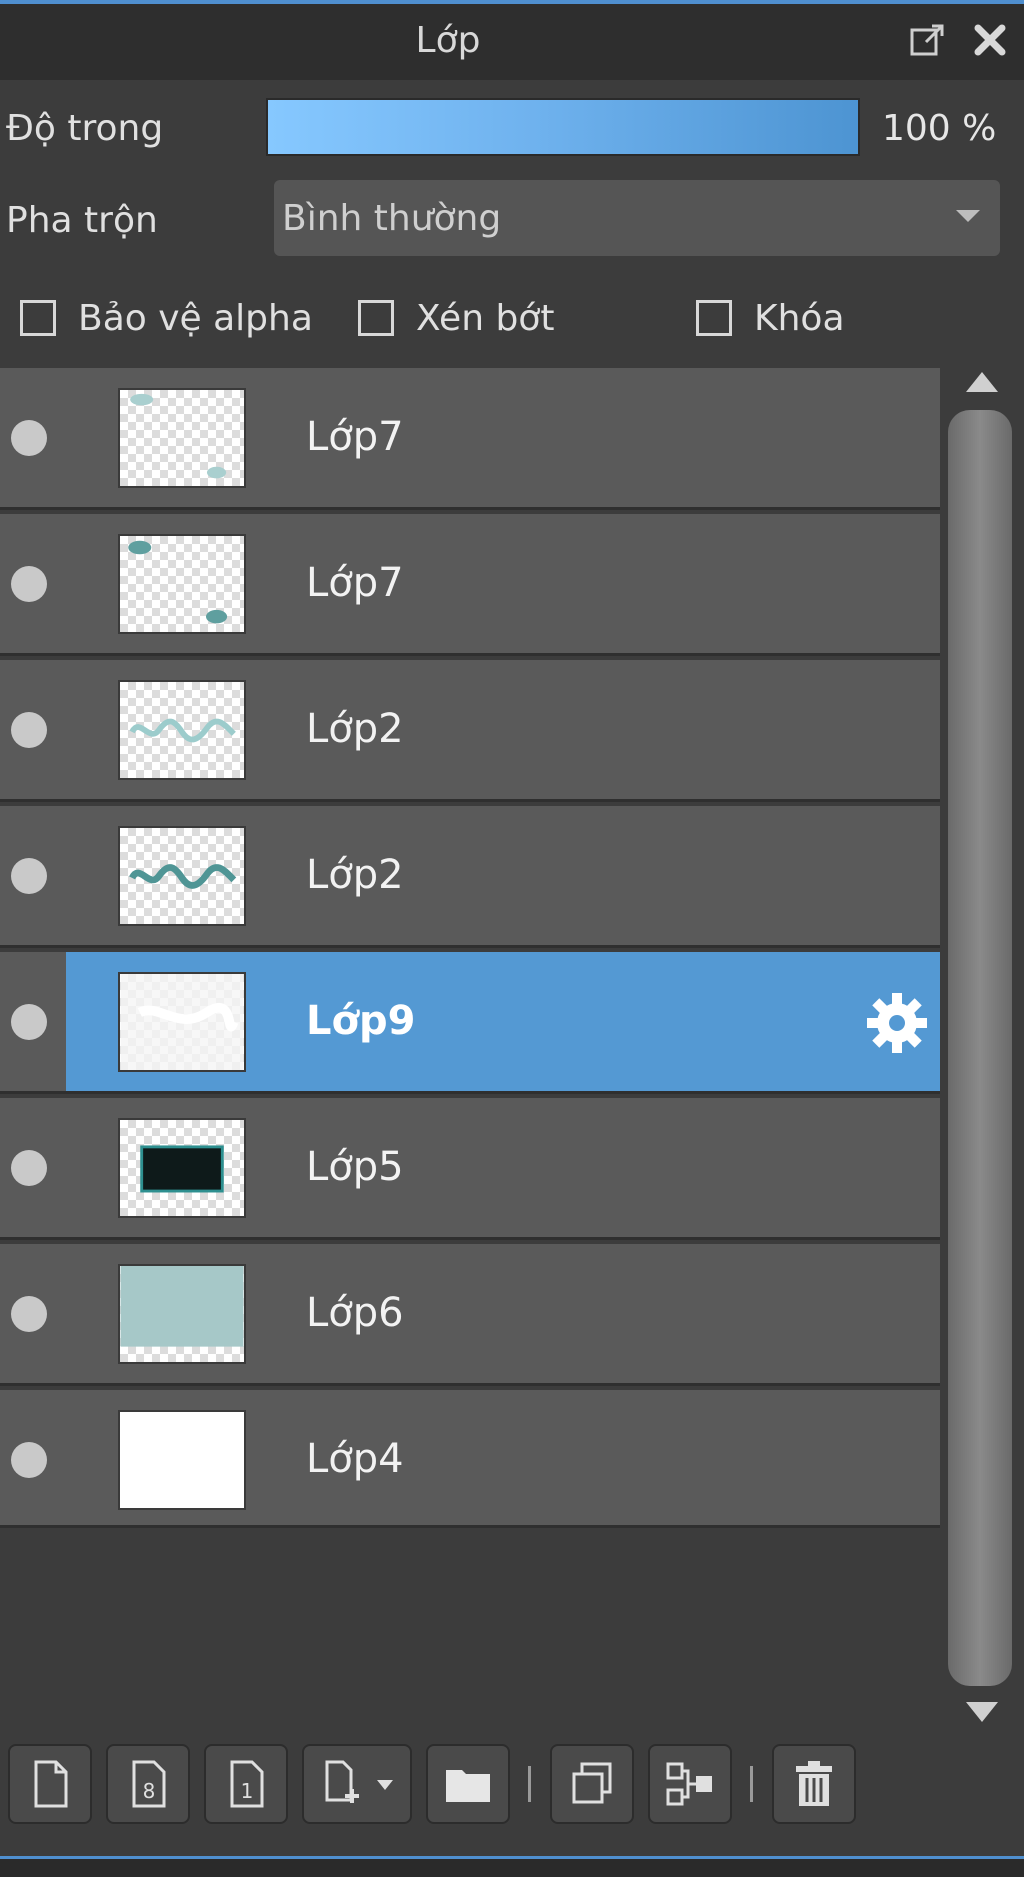  I want to click on blend-label: Pha trộn, so click(82, 220).